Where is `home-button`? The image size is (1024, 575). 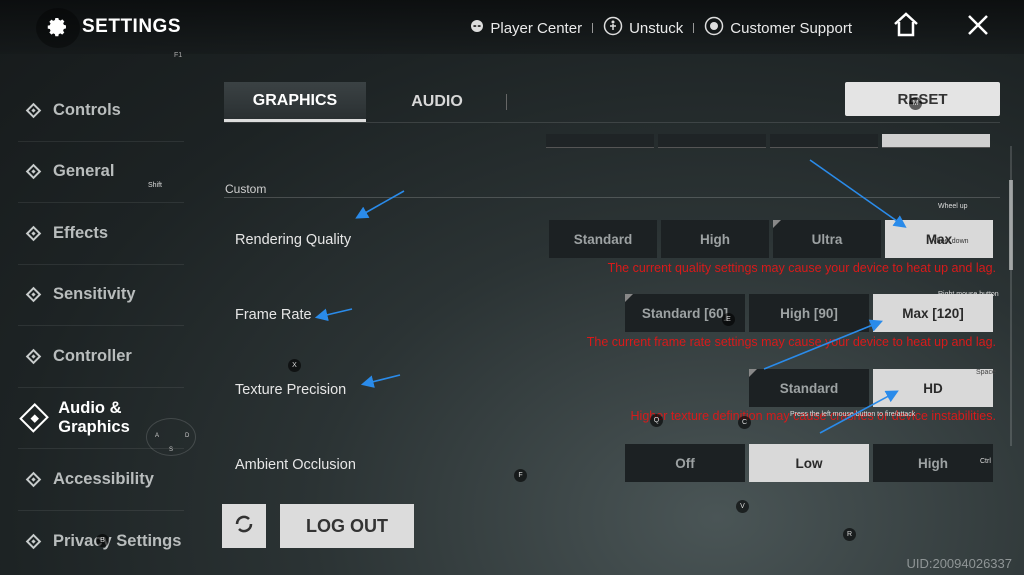
home-button is located at coordinates (906, 27).